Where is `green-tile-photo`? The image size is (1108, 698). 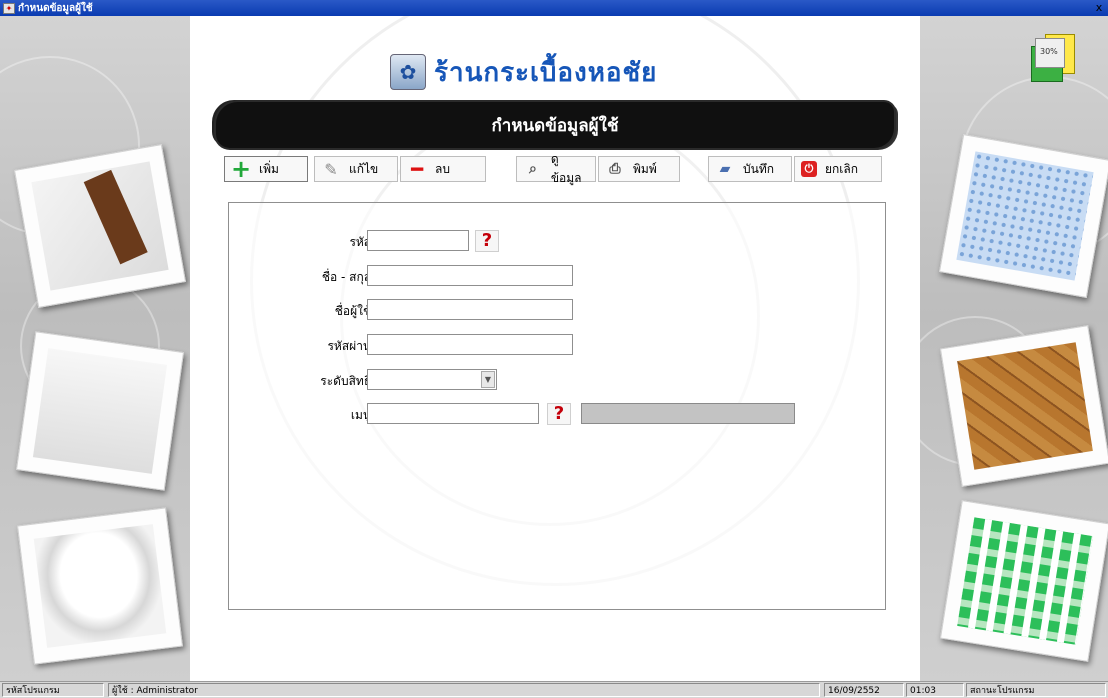
green-tile-photo is located at coordinates (1023, 581).